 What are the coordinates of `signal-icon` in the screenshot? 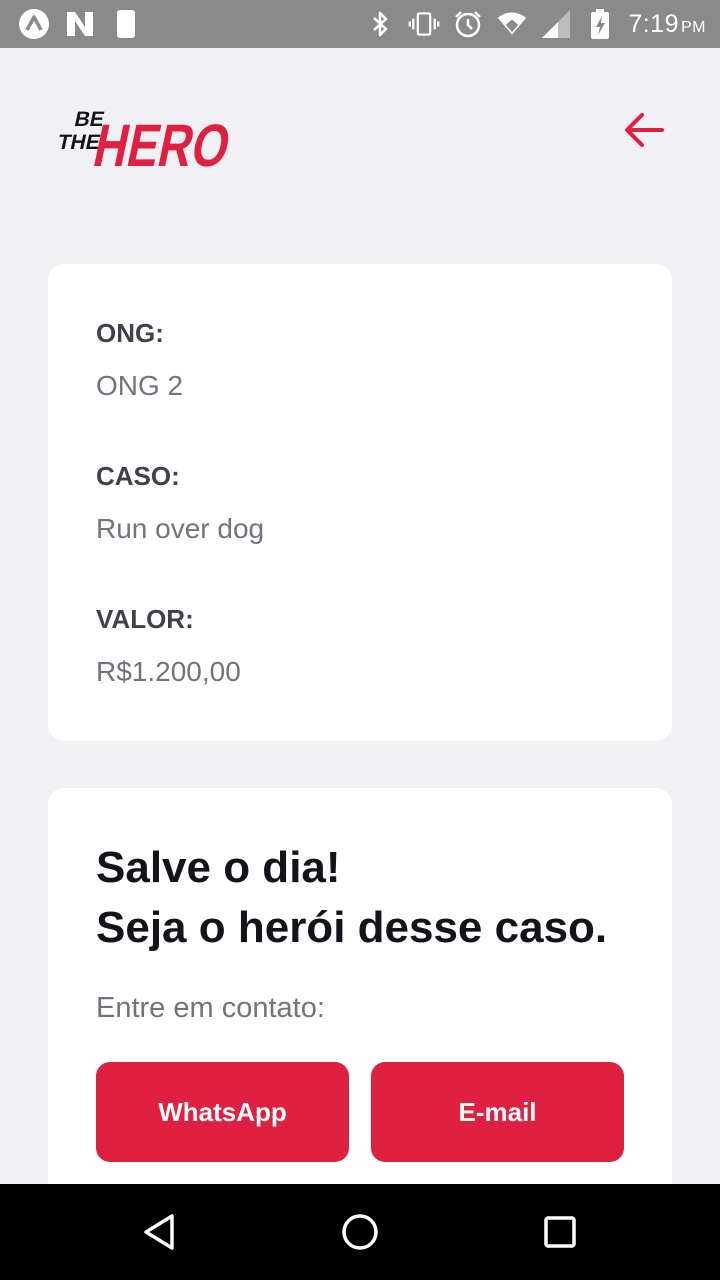 It's located at (556, 24).